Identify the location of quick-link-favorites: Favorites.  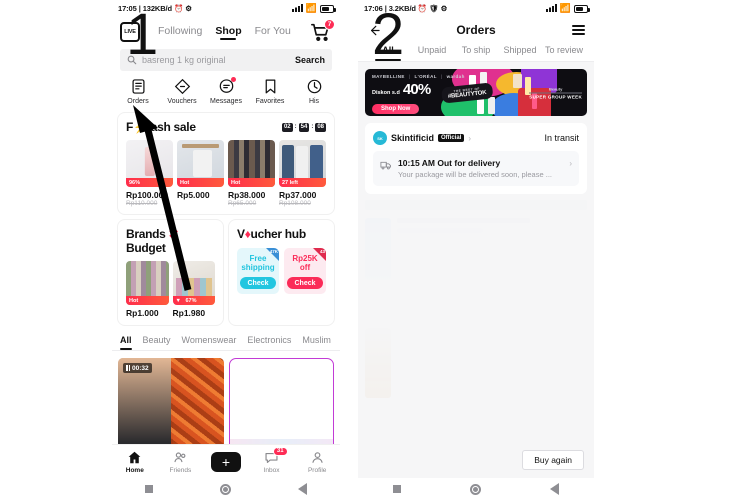
(270, 91).